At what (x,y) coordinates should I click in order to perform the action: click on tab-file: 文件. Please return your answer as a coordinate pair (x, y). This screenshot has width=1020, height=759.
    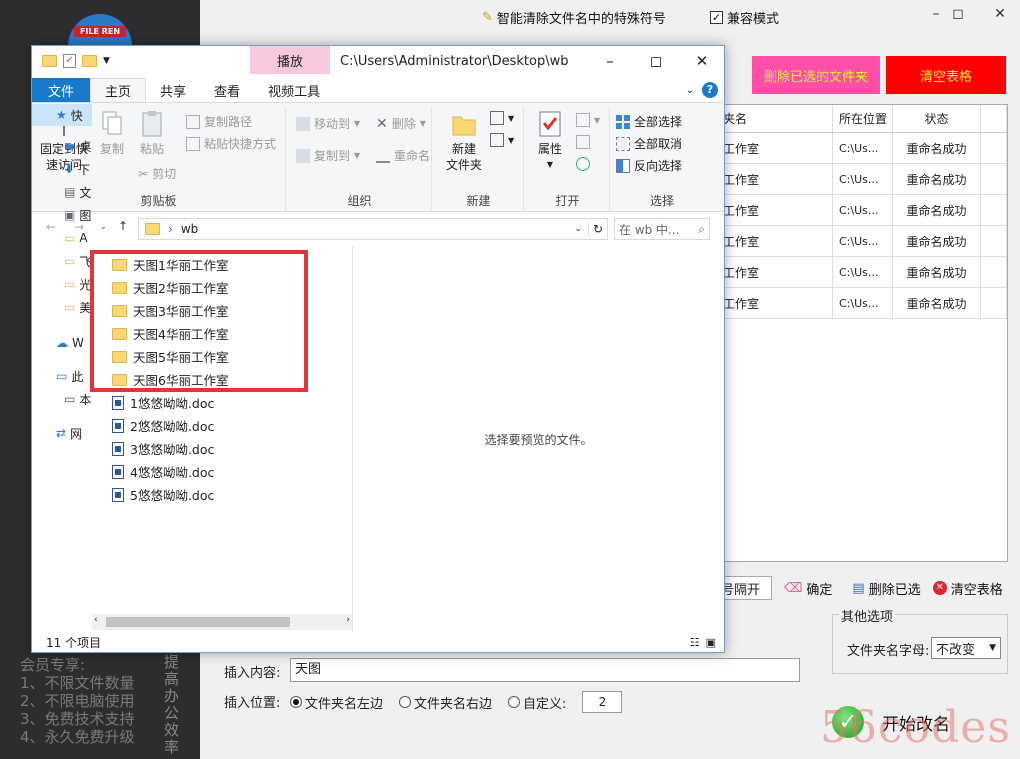
    Looking at the image, I should click on (61, 90).